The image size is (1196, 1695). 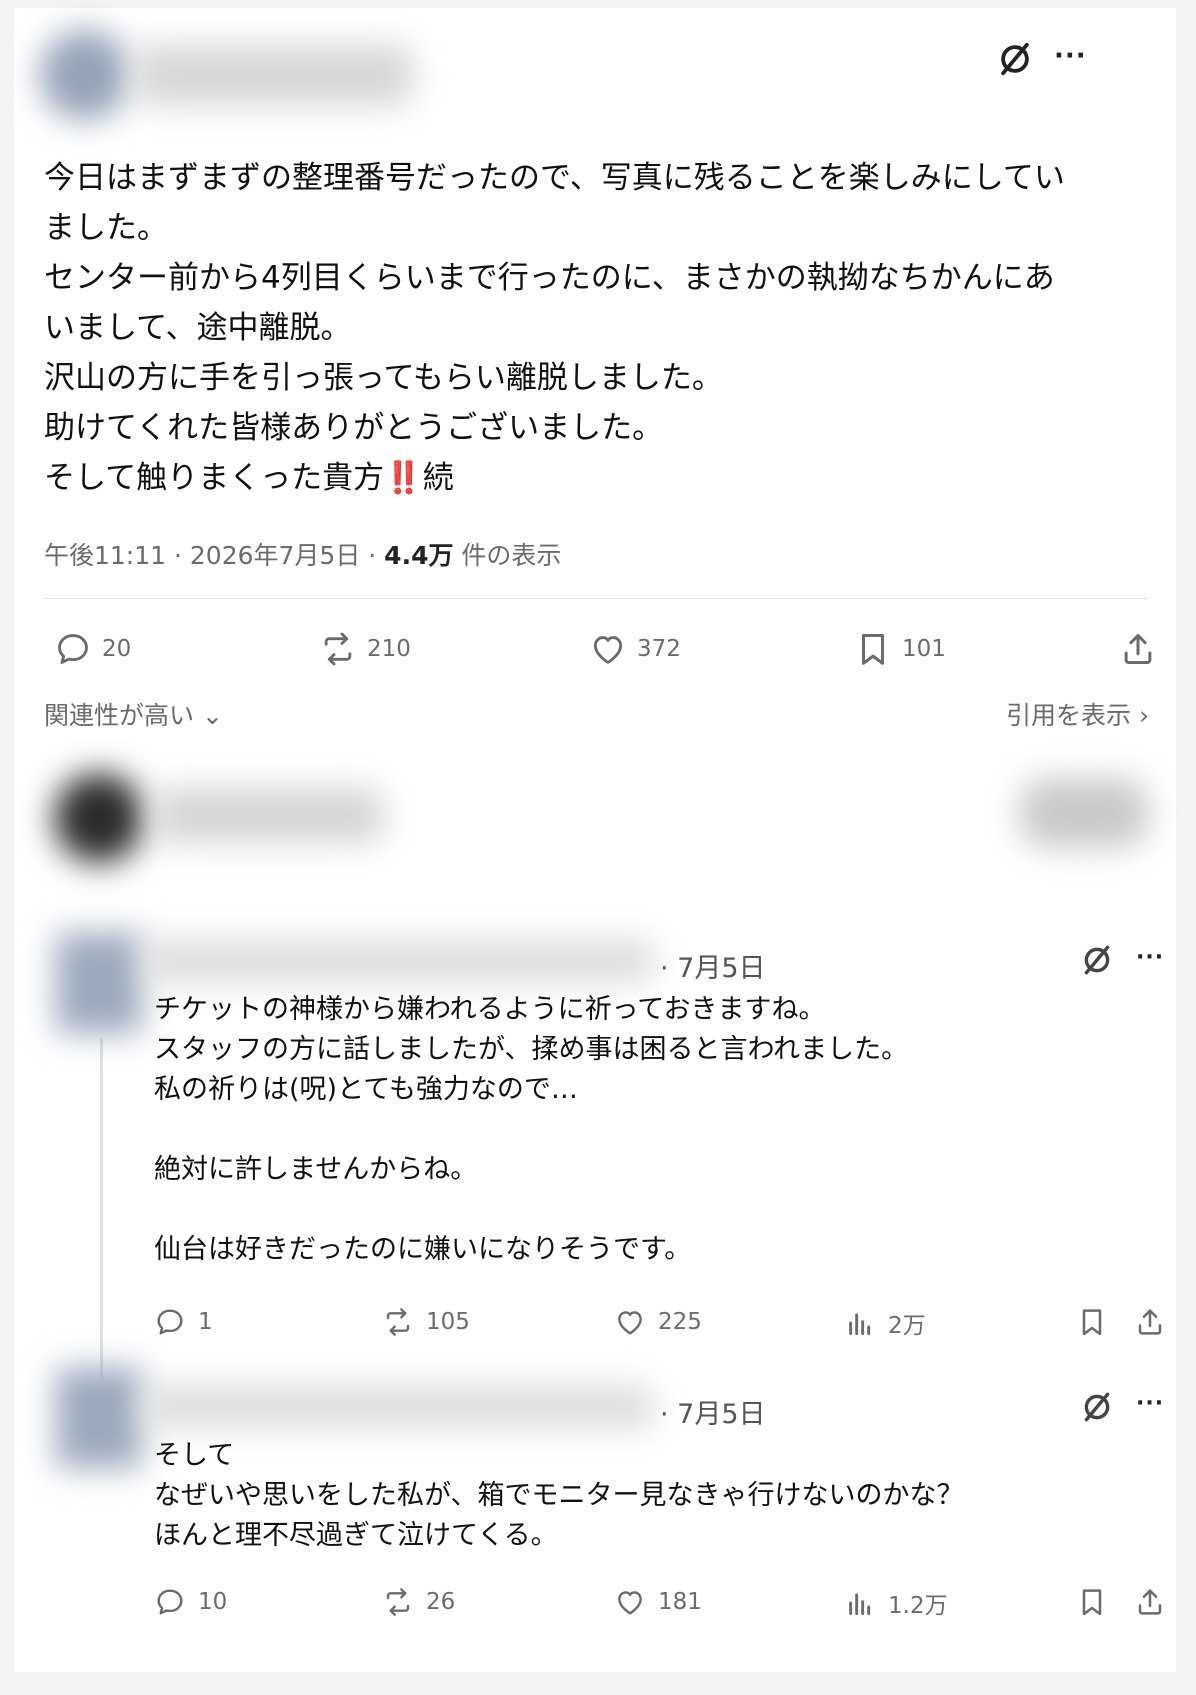 What do you see at coordinates (680, 1602) in the screenshot?
I see `like-count: 181` at bounding box center [680, 1602].